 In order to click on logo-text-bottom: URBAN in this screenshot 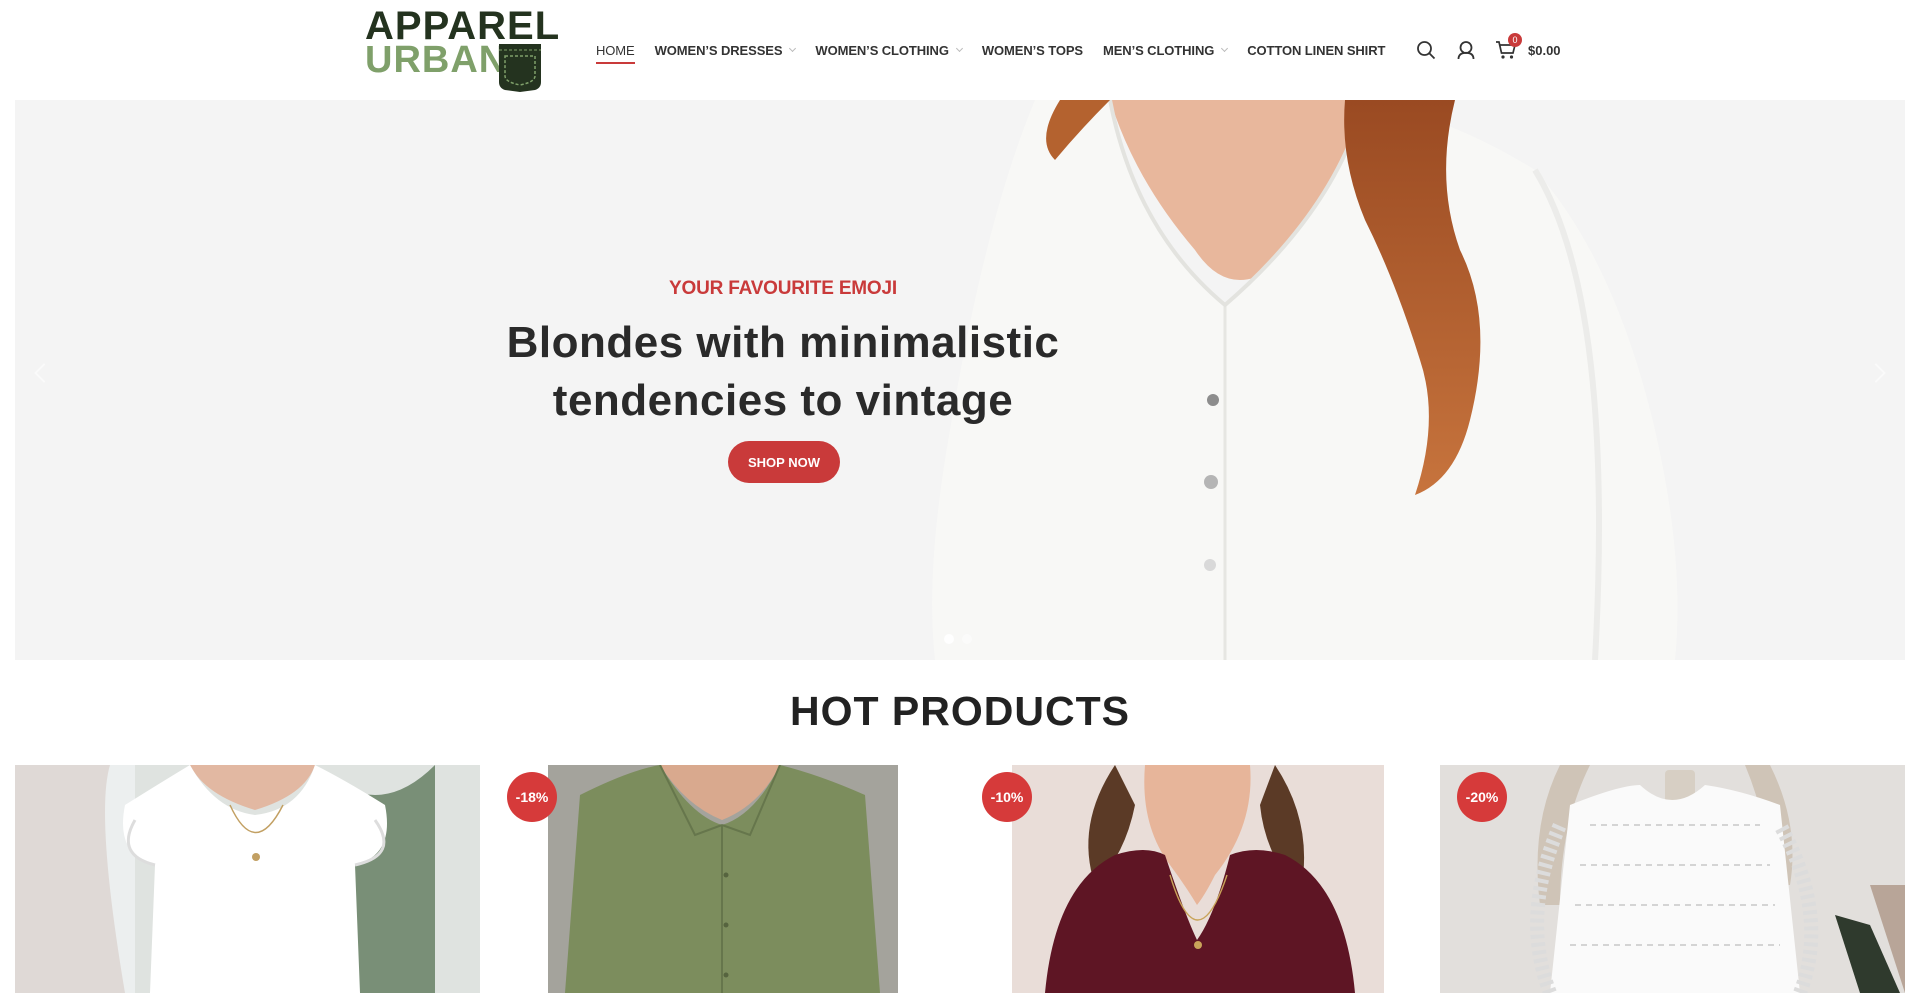, I will do `click(436, 60)`.